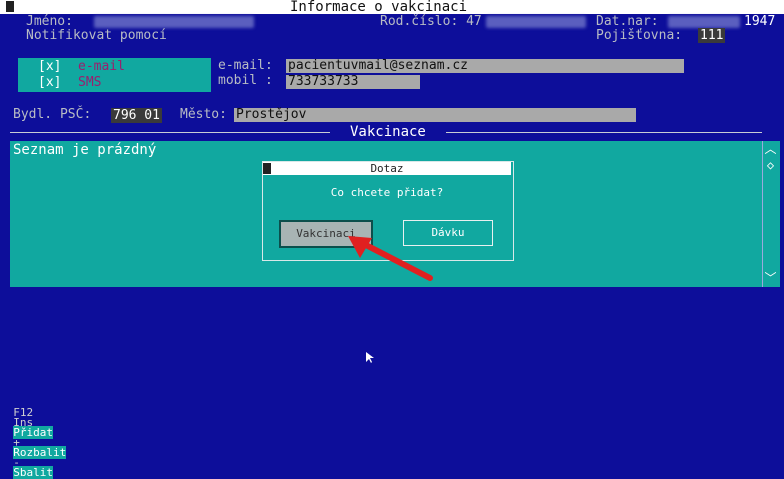  What do you see at coordinates (170, 132) in the screenshot?
I see `section-rule-left` at bounding box center [170, 132].